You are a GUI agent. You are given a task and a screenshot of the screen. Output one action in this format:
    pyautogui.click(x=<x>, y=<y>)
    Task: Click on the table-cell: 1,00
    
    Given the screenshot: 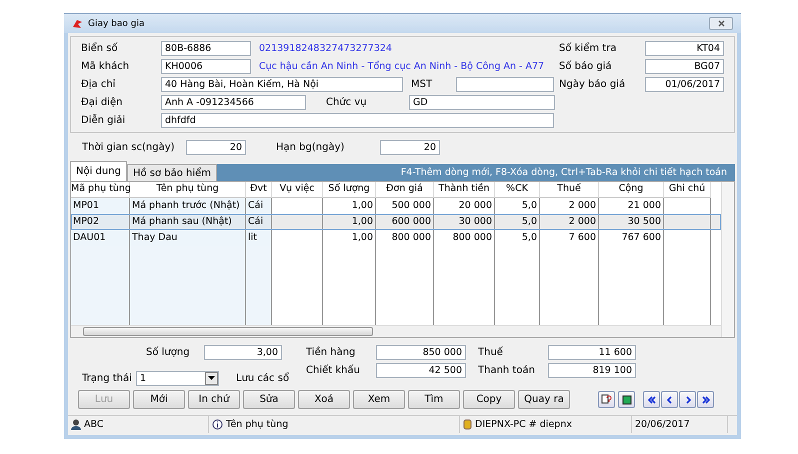 What is the action you would take?
    pyautogui.click(x=349, y=222)
    